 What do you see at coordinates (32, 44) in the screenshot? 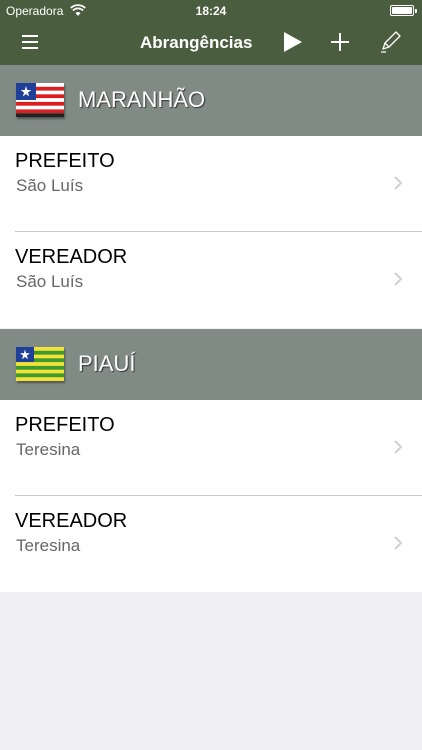
I see `hamburger-menu-icon` at bounding box center [32, 44].